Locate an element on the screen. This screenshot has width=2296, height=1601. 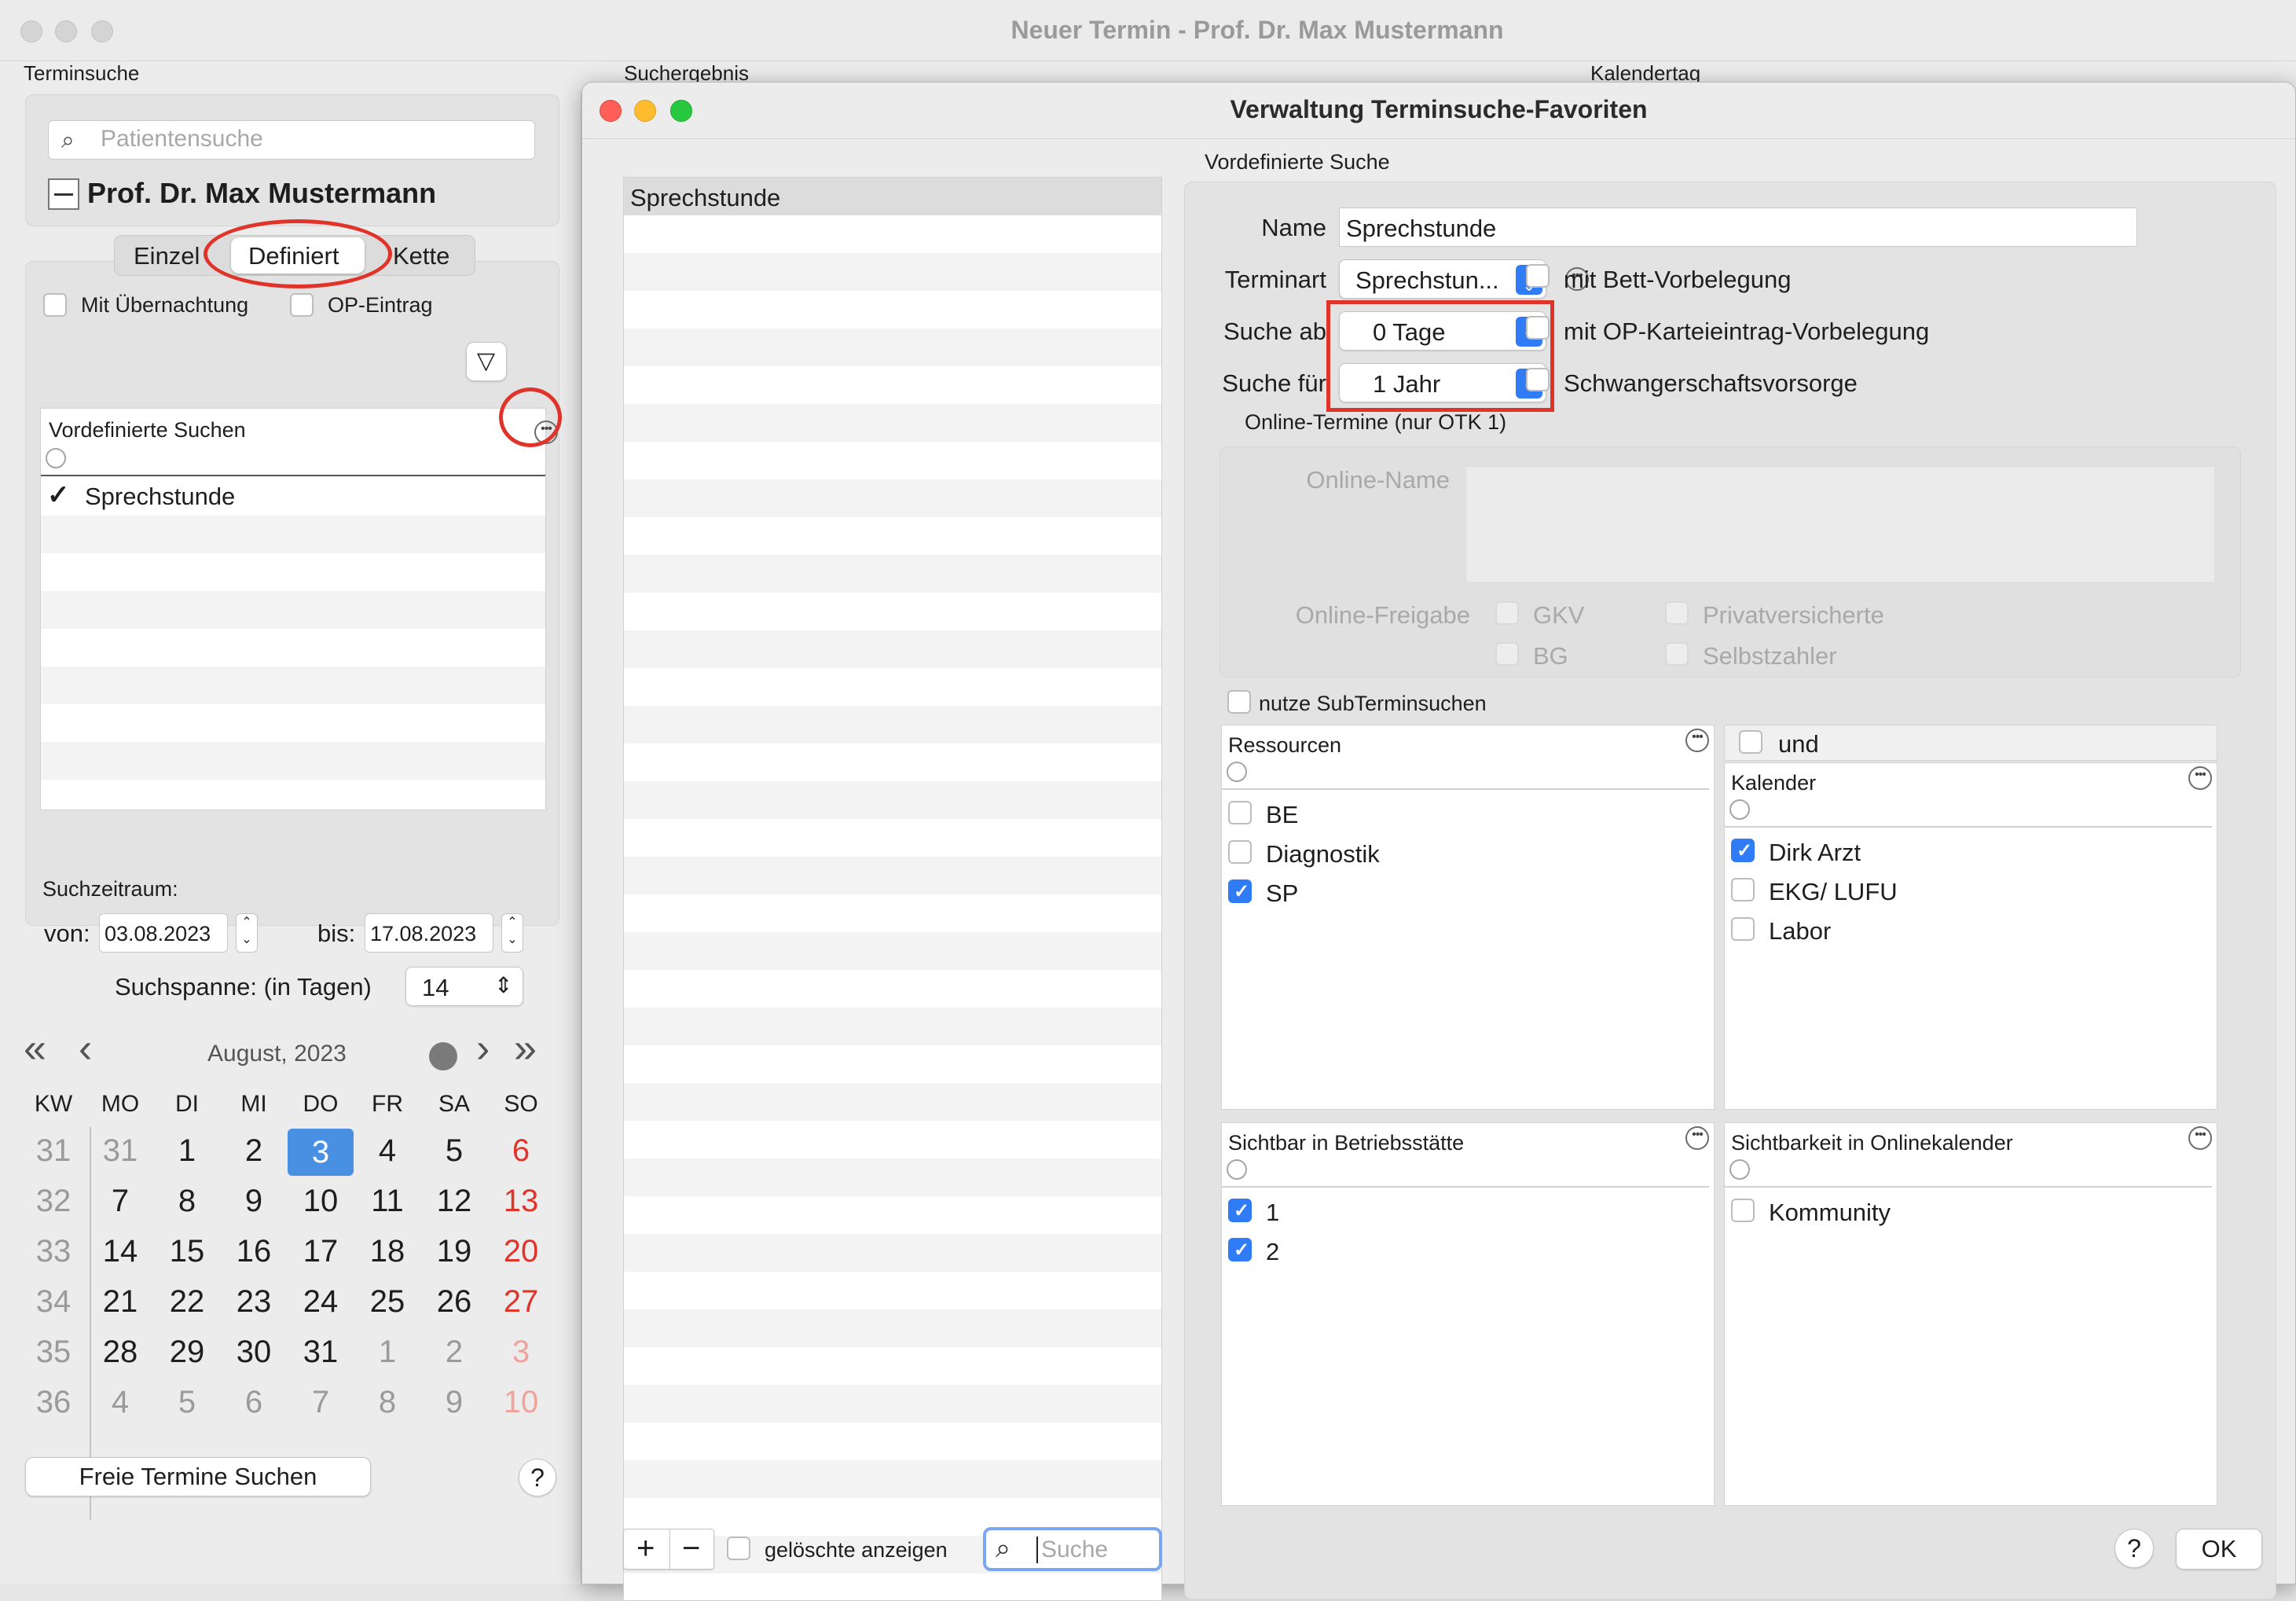
close-window-button is located at coordinates (31, 31).